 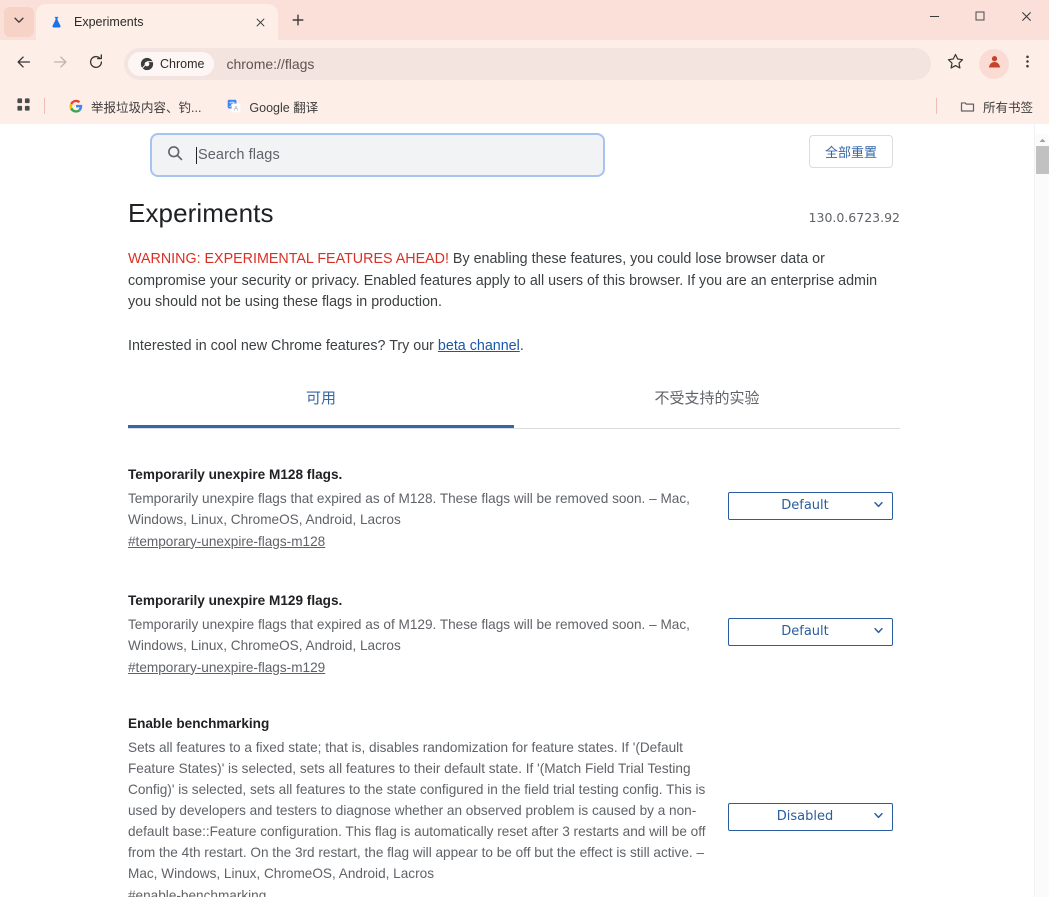 I want to click on address-bar-url: chrome://flags, so click(x=270, y=64).